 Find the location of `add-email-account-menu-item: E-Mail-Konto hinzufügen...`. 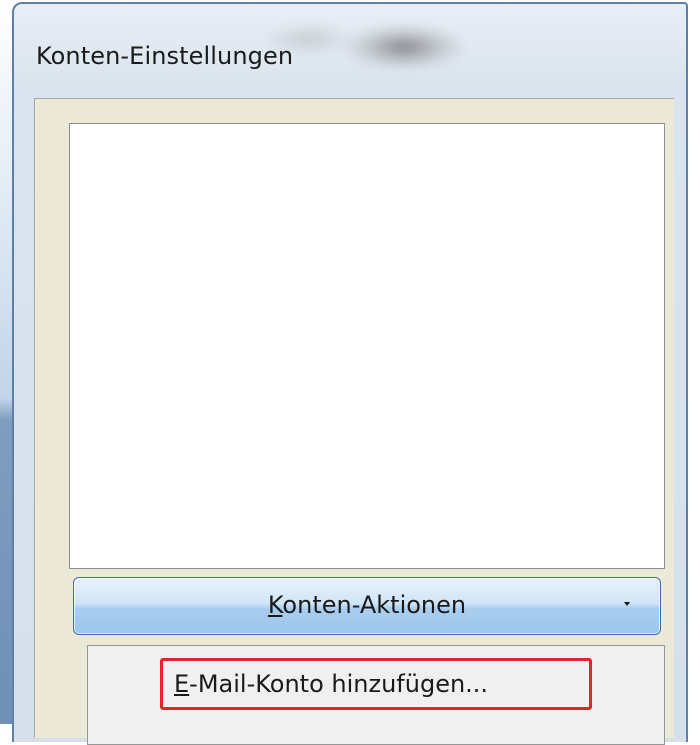

add-email-account-menu-item: E-Mail-Konto hinzufügen... is located at coordinates (376, 684).